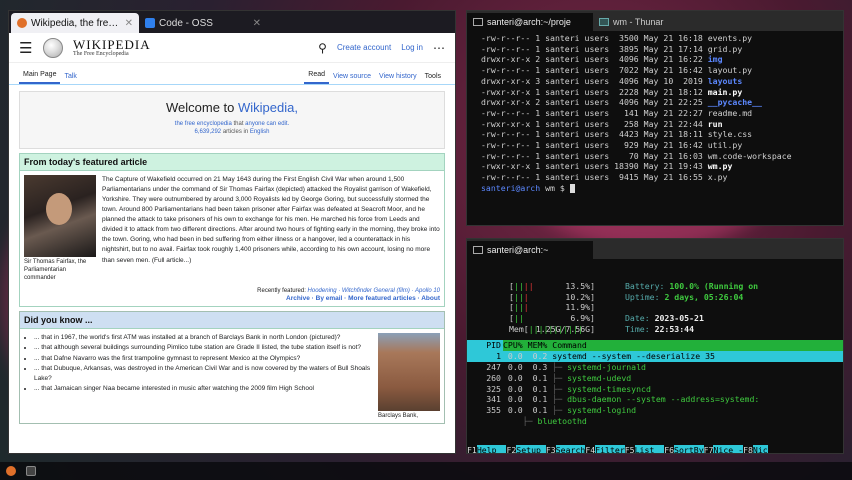 Image resolution: width=852 pixels, height=480 pixels. Describe the element at coordinates (655, 188) in the screenshot. I see `shell-prompt: santeri@arch wm $` at that location.